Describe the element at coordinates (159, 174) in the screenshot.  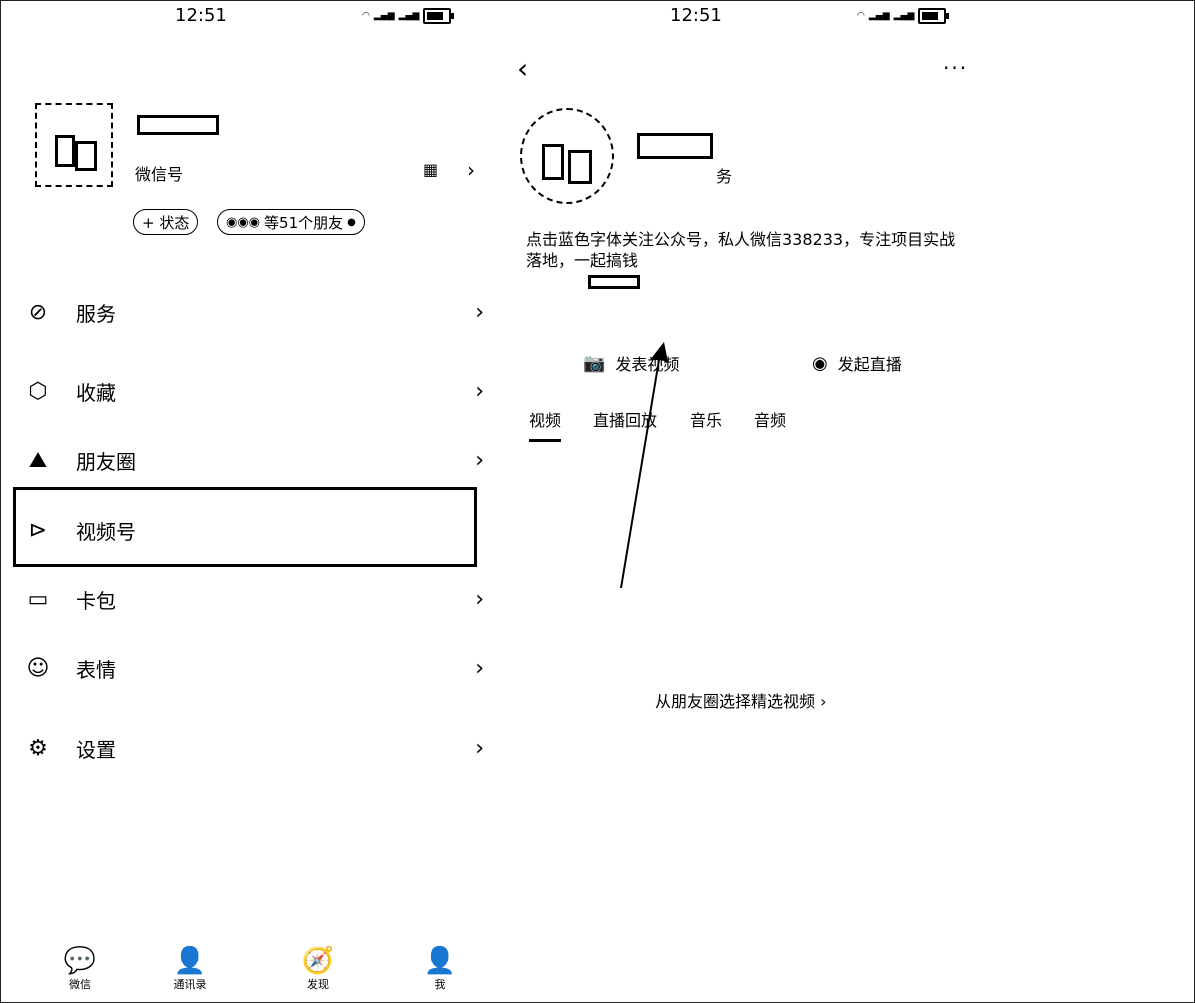
I see `wechat-id-label: 微信号` at that location.